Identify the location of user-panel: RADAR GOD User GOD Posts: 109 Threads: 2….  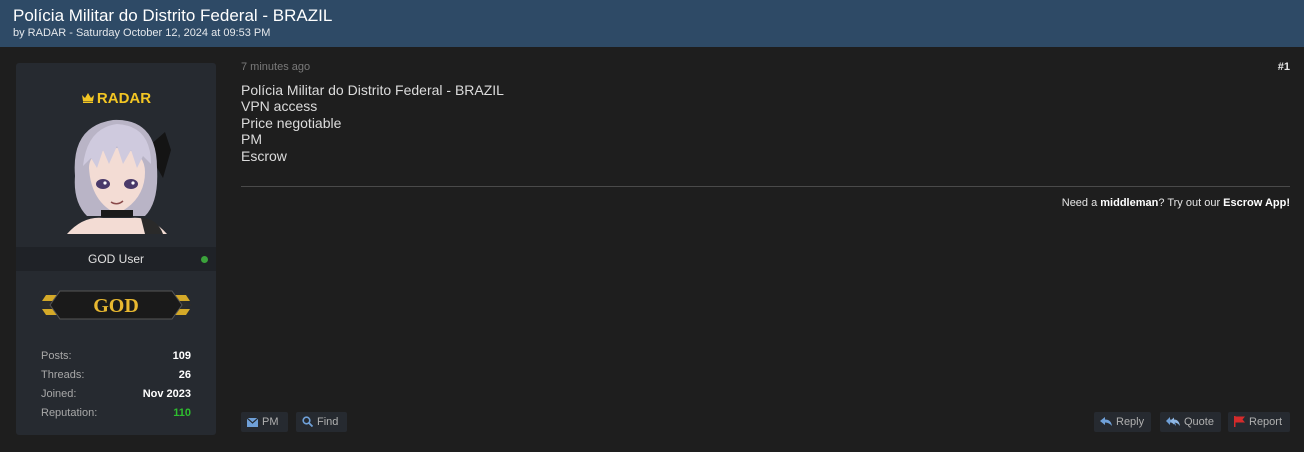
(116, 249).